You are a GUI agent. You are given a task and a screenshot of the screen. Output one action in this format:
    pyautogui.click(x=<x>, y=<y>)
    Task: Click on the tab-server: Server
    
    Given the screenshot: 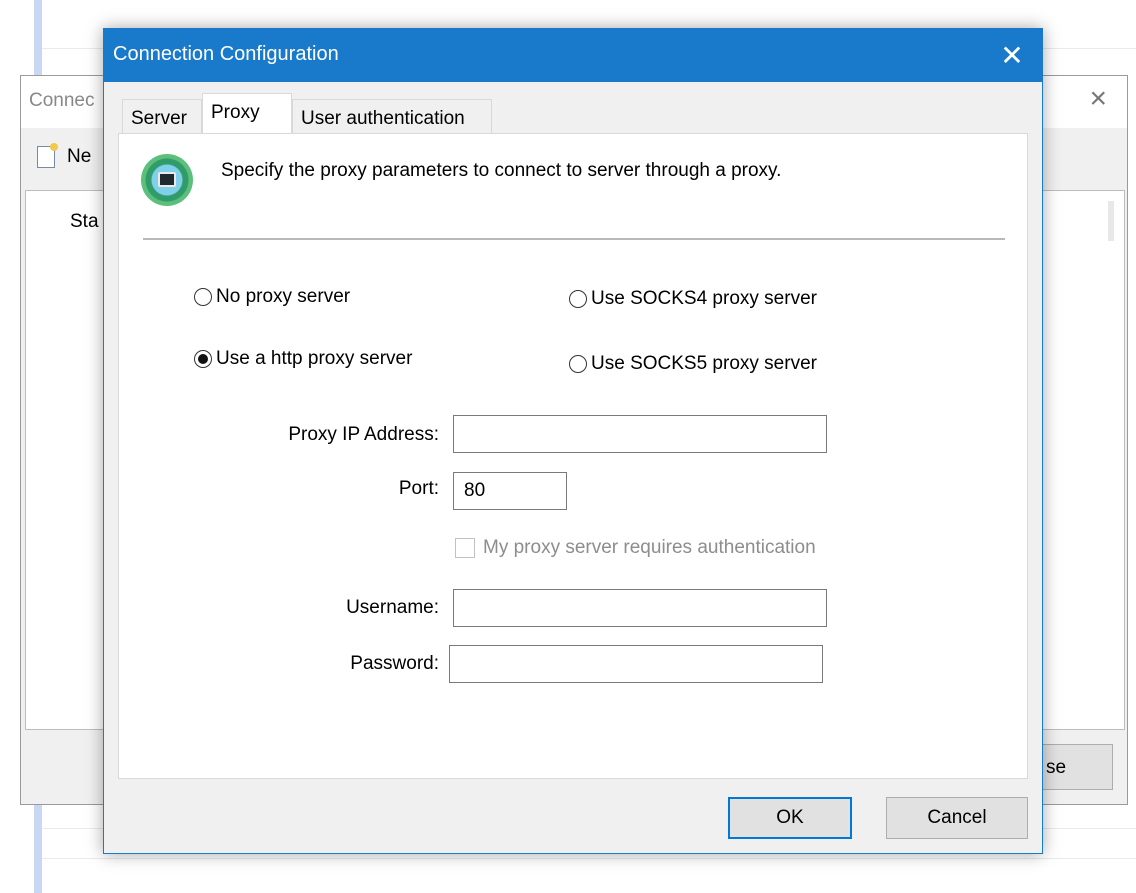 What is the action you would take?
    pyautogui.click(x=162, y=116)
    